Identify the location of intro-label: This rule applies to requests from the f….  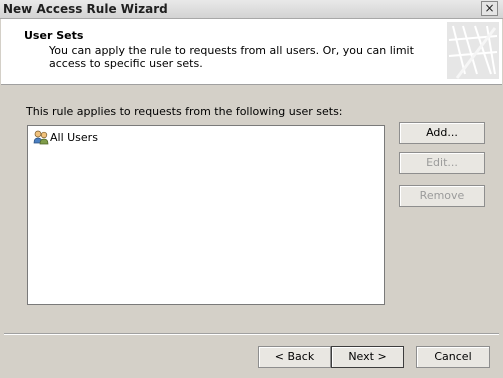
(184, 111).